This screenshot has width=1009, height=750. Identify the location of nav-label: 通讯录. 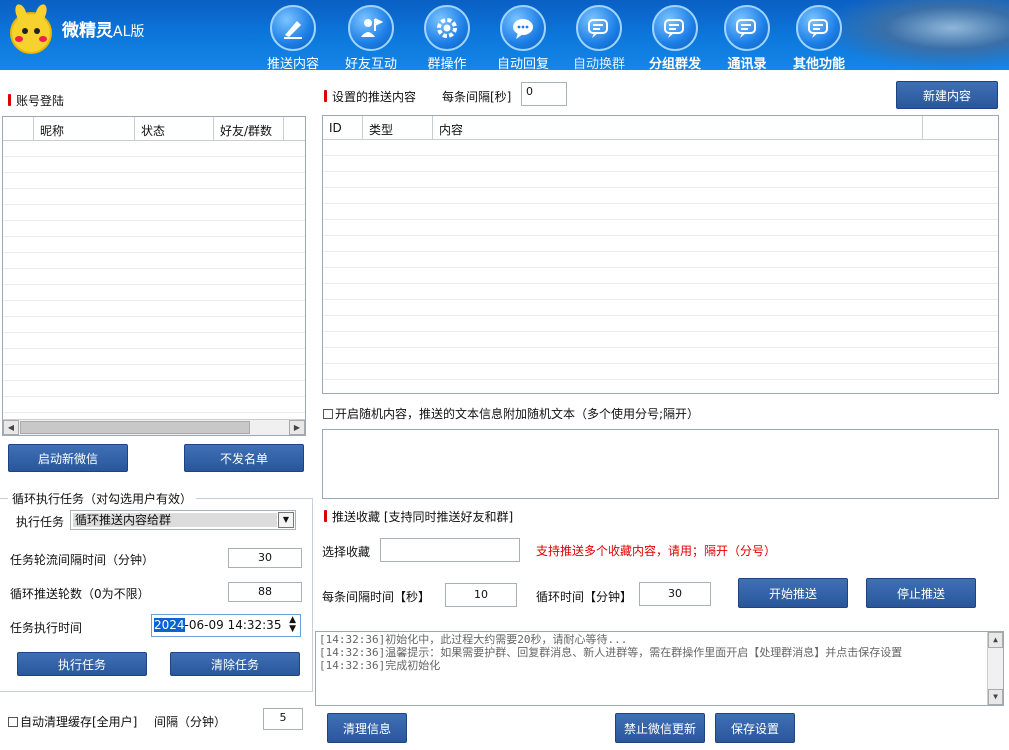
(747, 64).